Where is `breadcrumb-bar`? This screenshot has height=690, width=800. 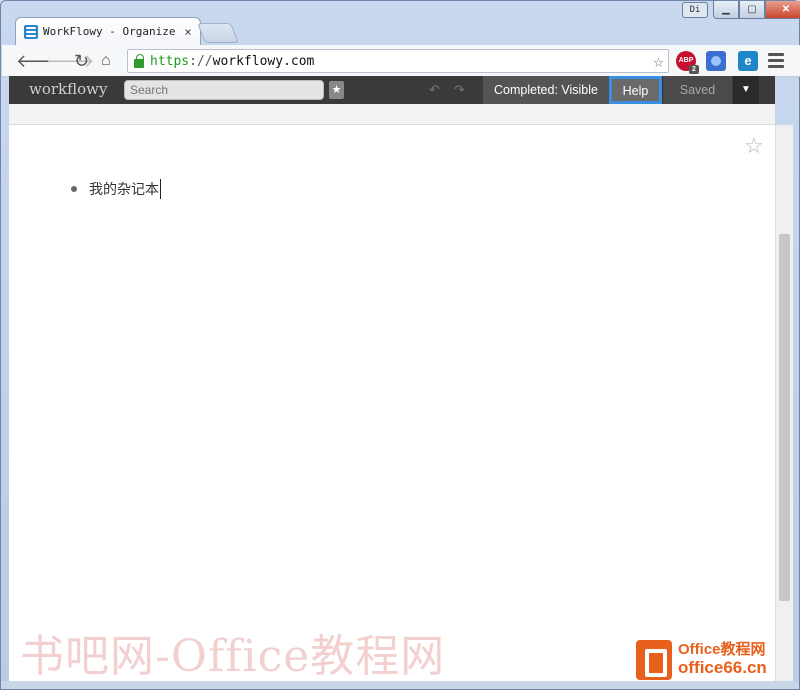
breadcrumb-bar is located at coordinates (392, 114).